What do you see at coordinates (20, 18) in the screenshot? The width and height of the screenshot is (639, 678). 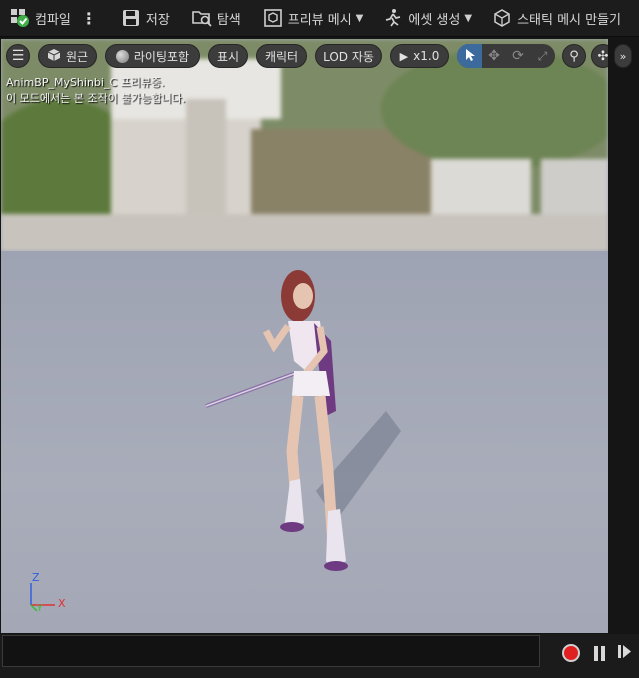 I see `compile-status-icon` at bounding box center [20, 18].